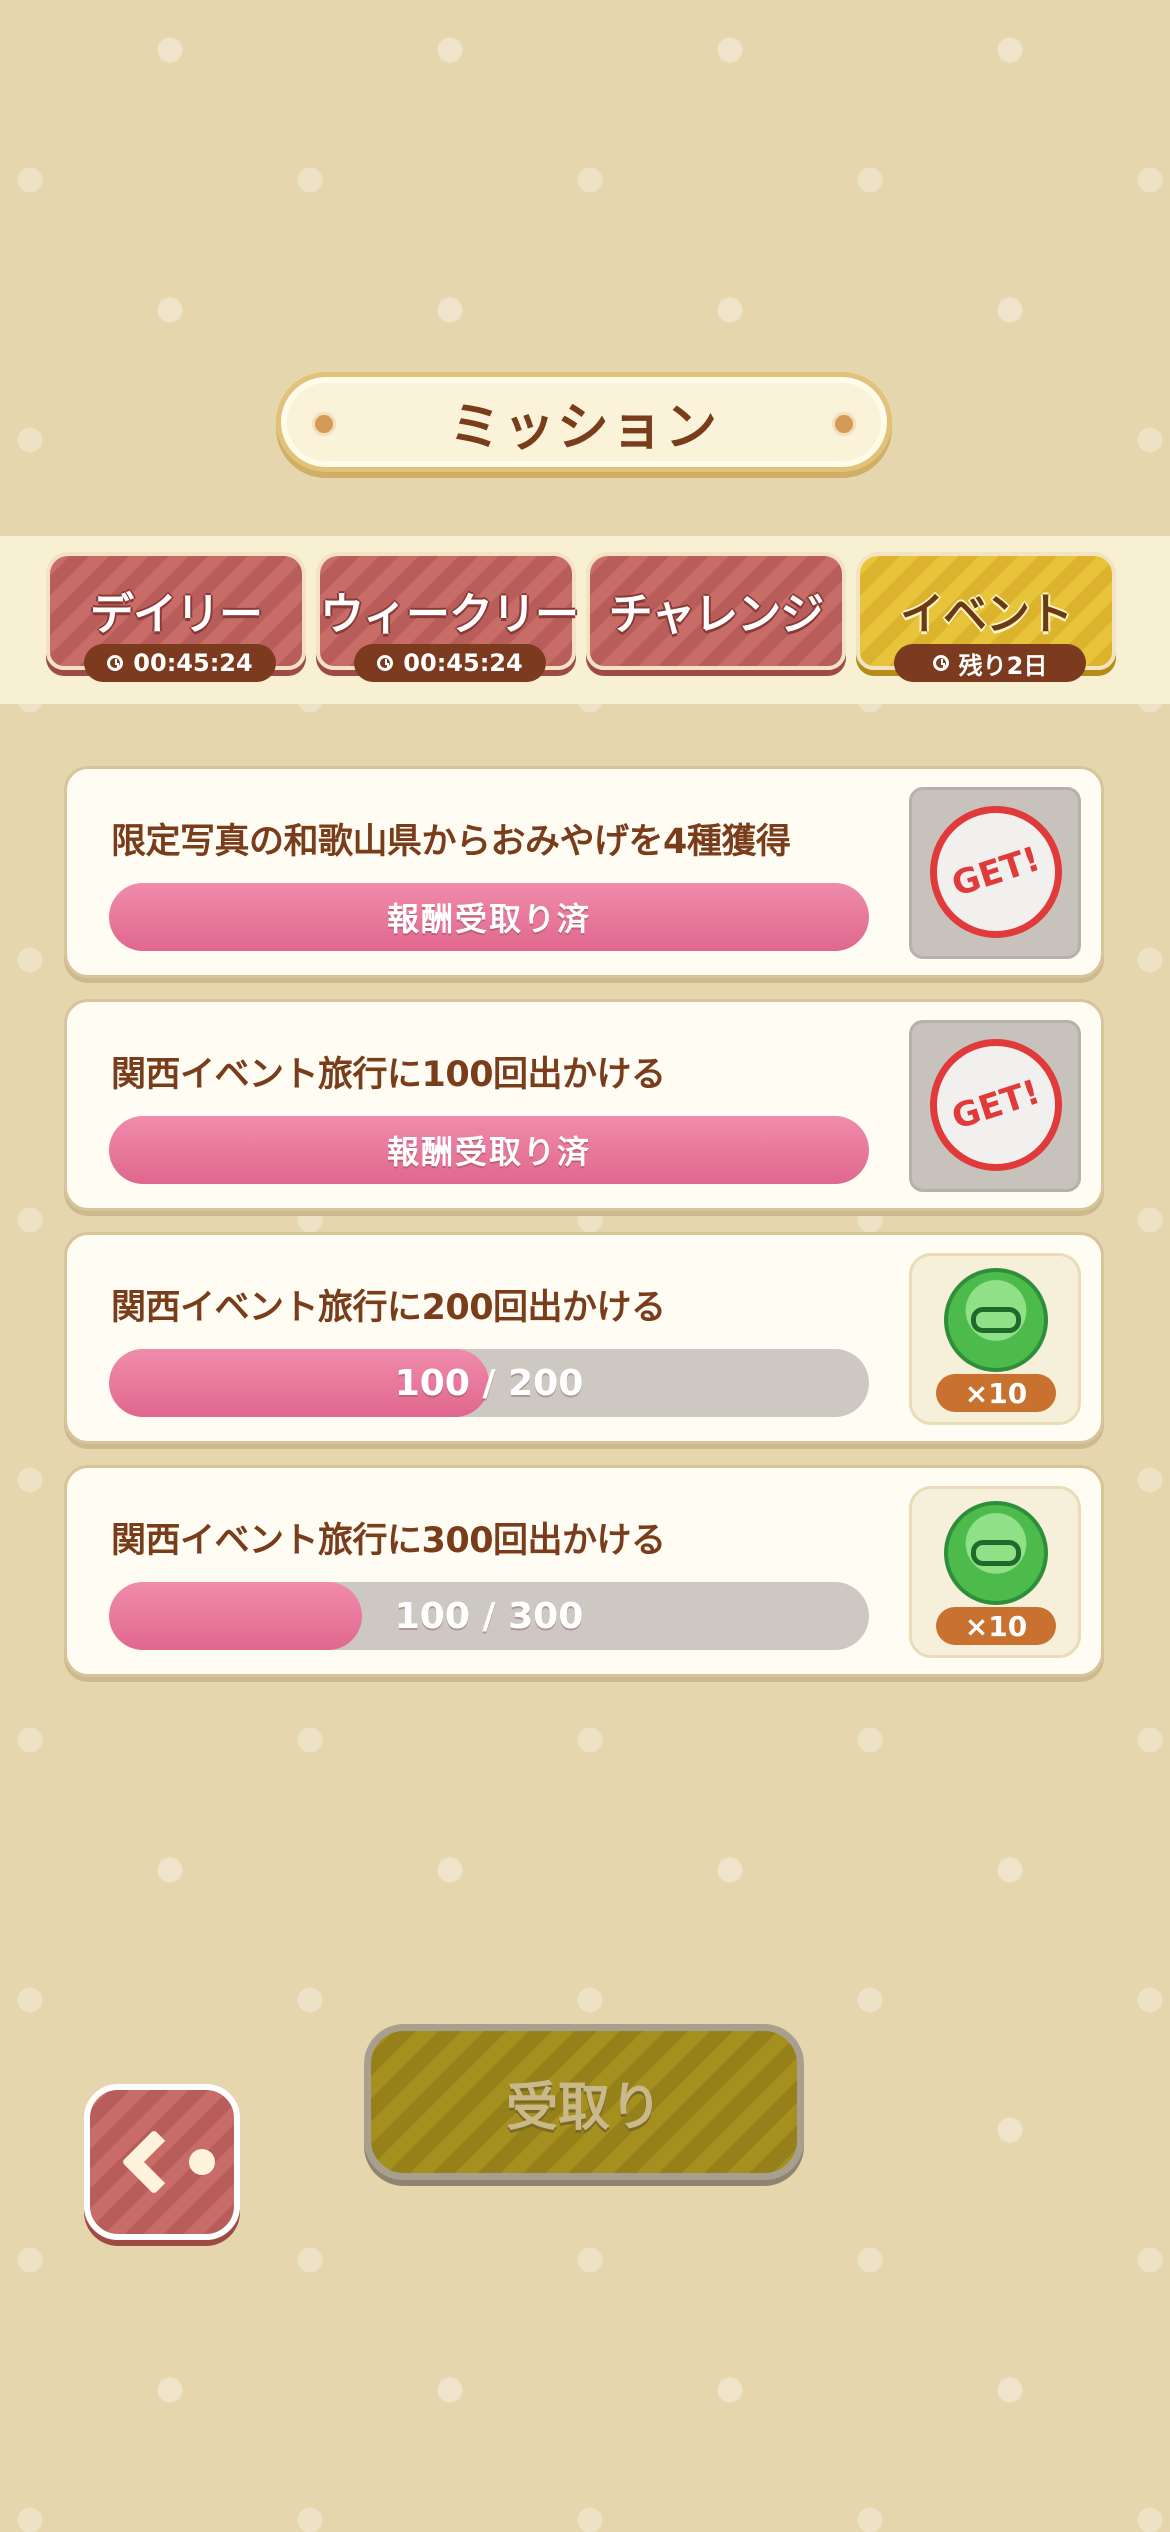  Describe the element at coordinates (584, 872) in the screenshot. I see `mission-card: 限定写真の和歌山県からおみやげを4種獲得 報酬受取り済 GET!` at that location.